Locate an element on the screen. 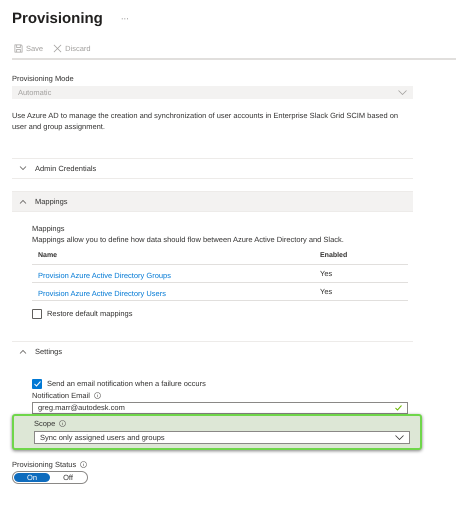 This screenshot has width=456, height=505. more-button: ··· is located at coordinates (124, 18).